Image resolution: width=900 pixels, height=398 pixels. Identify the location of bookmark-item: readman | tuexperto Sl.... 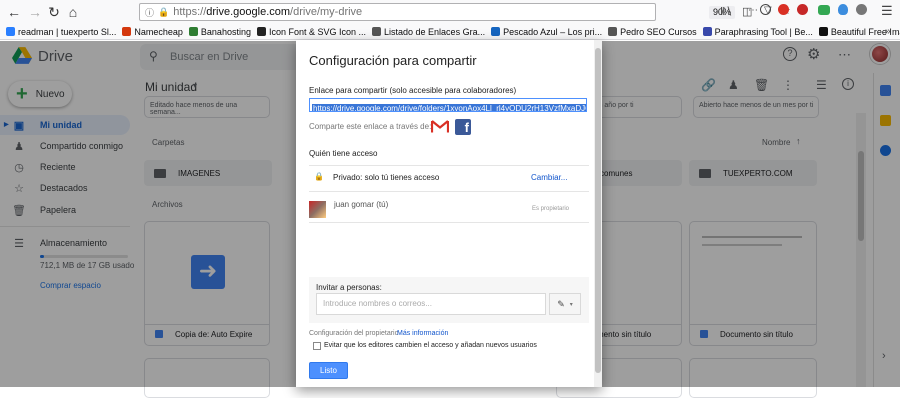
(61, 32).